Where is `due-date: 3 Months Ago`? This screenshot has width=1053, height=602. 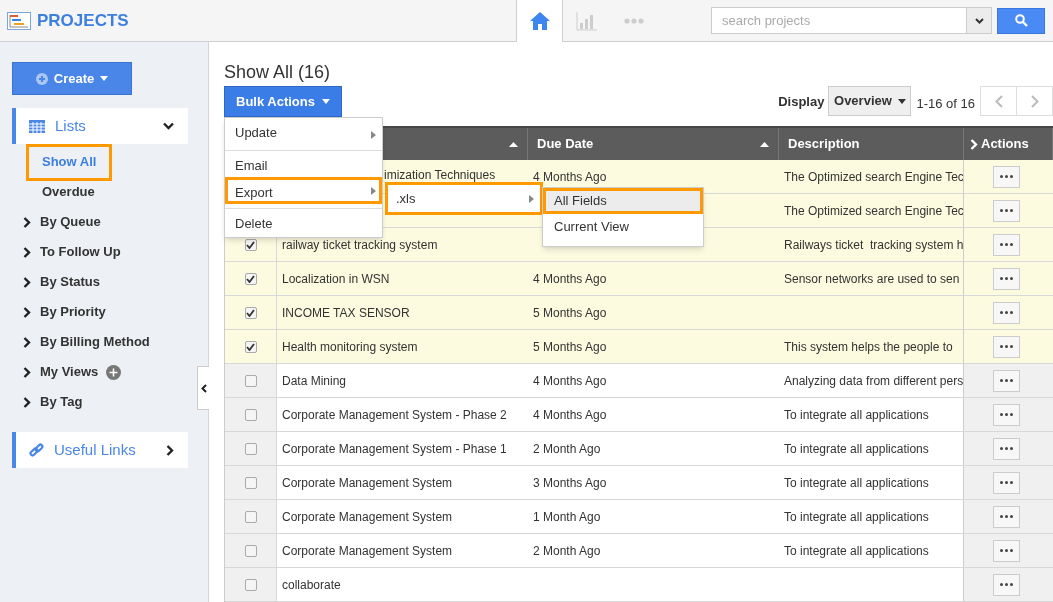 due-date: 3 Months Ago is located at coordinates (570, 483).